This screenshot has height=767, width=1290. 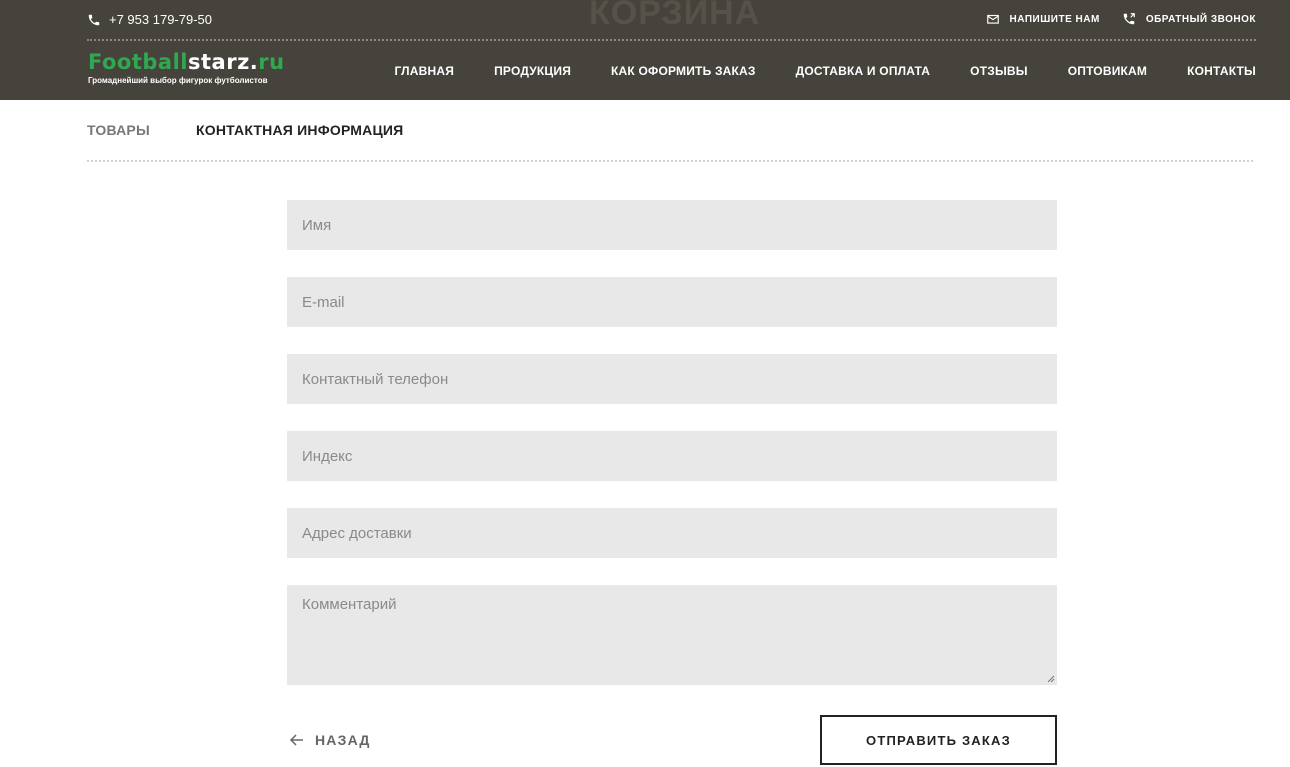 I want to click on postal-index-field: Индекс, so click(x=672, y=456).